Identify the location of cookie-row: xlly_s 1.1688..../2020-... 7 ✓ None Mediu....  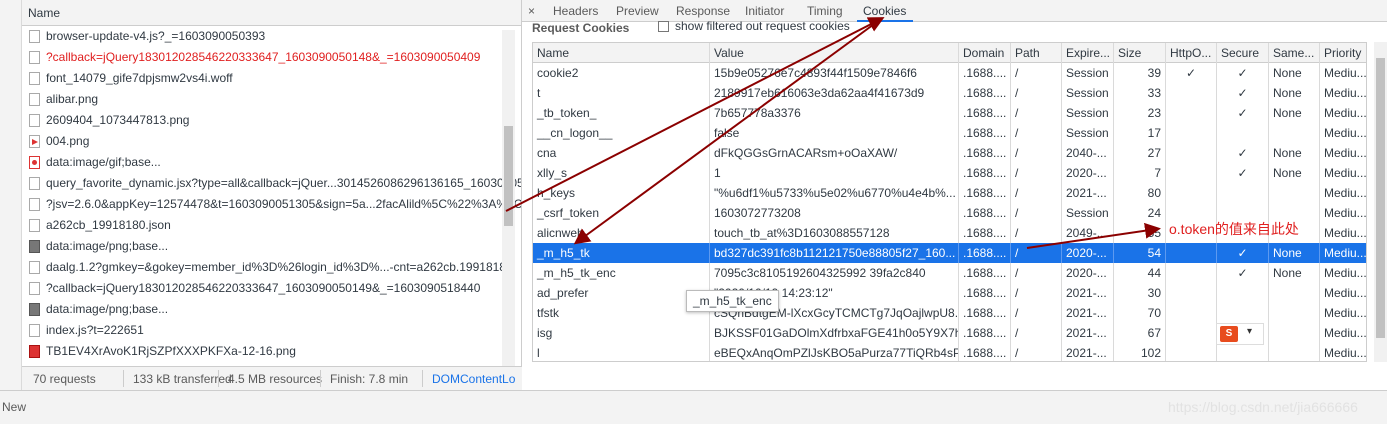
(949, 173).